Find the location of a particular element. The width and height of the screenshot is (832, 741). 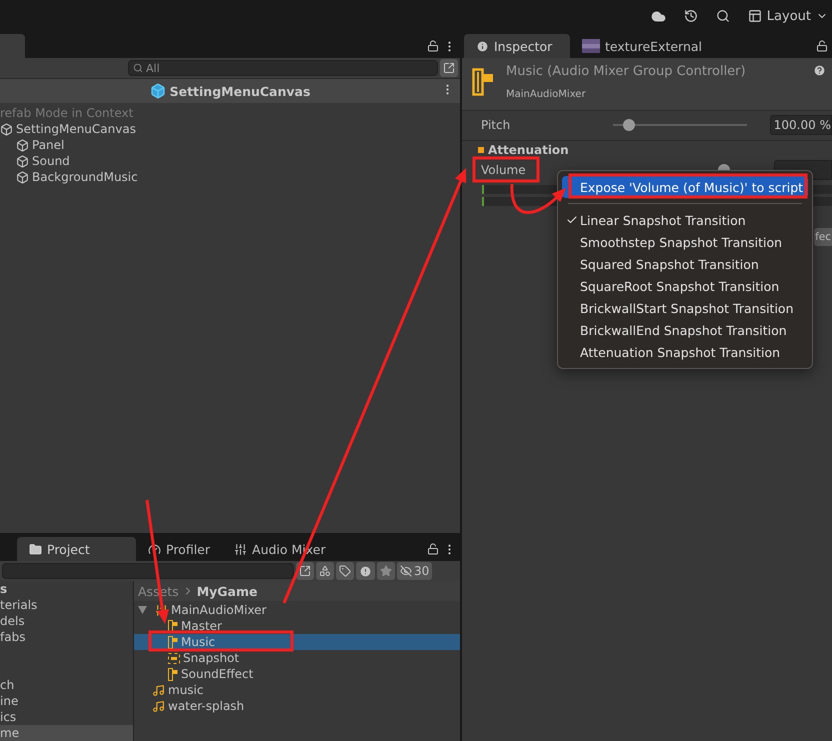

asset-row: Music is located at coordinates (297, 642).